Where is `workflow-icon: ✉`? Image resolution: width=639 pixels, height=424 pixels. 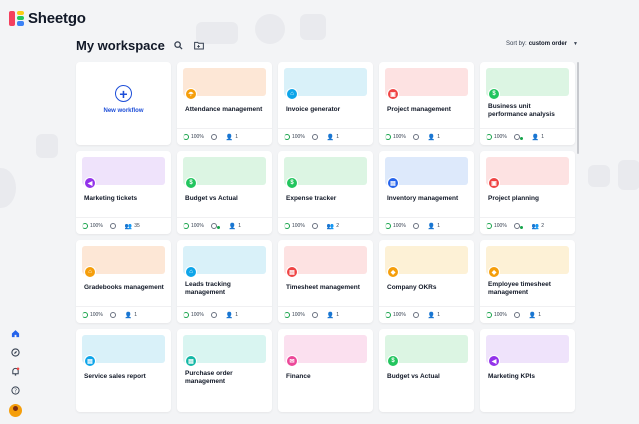 workflow-icon: ✉ is located at coordinates (292, 361).